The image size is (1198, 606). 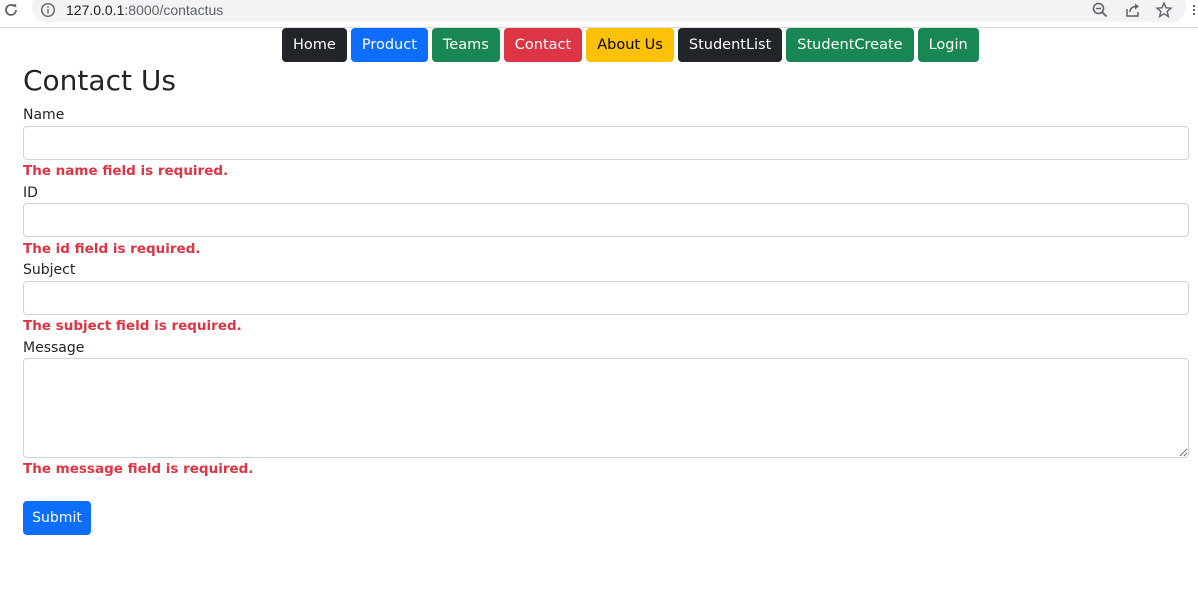 What do you see at coordinates (1133, 10) in the screenshot?
I see `share-icon` at bounding box center [1133, 10].